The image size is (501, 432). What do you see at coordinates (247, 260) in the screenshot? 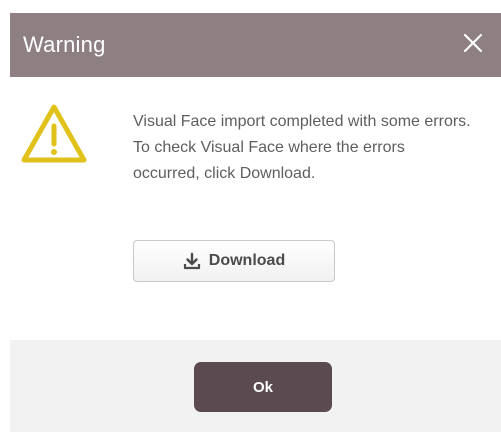
I see `download-button-label: Download` at bounding box center [247, 260].